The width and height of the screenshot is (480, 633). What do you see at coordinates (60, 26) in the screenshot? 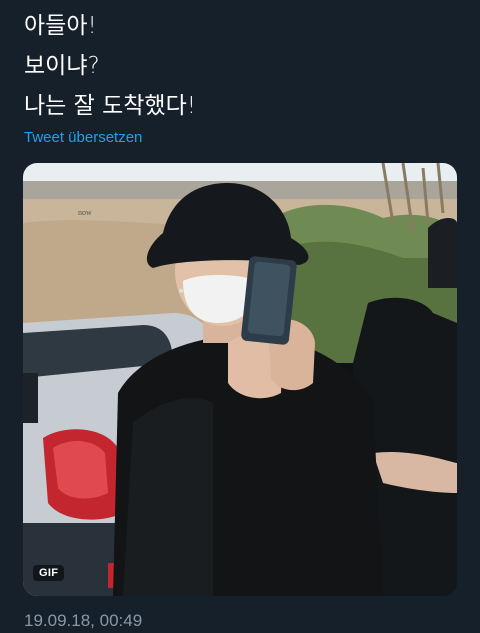
I see `tweet-line-1: 아들아!` at bounding box center [60, 26].